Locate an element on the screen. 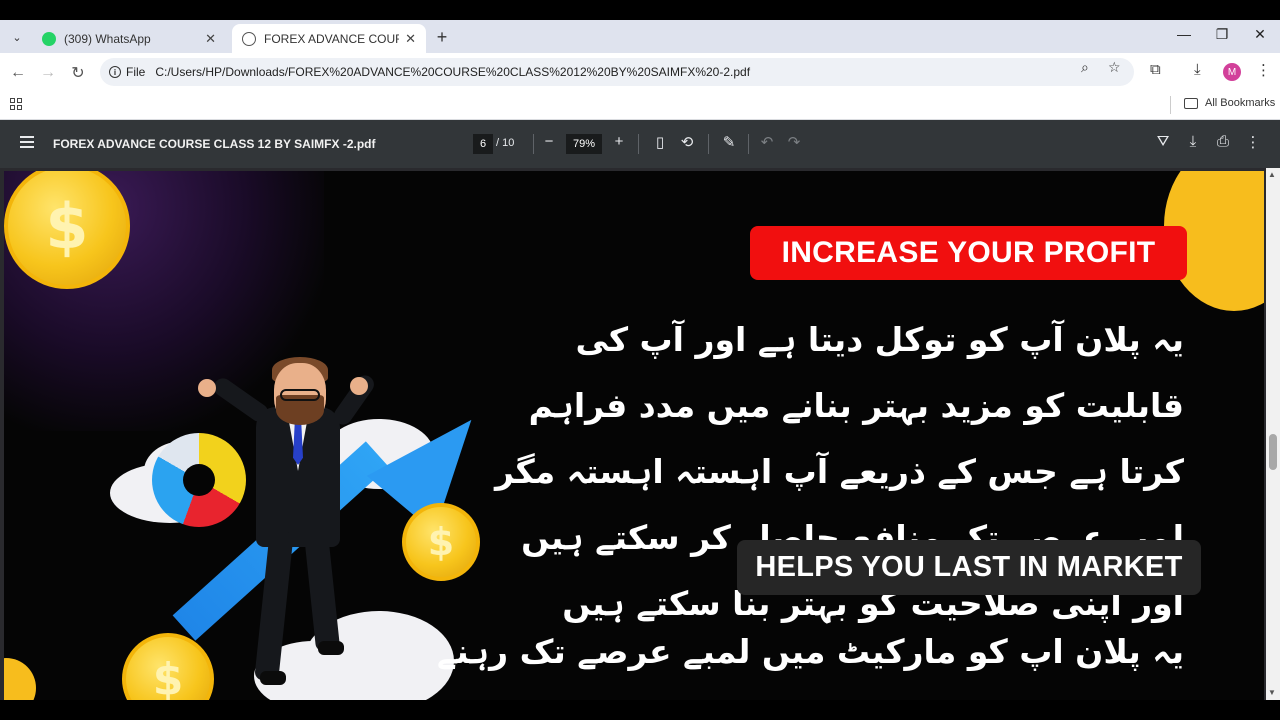 Image resolution: width=1280 pixels, height=720 pixels. bottom-strip is located at coordinates (640, 710).